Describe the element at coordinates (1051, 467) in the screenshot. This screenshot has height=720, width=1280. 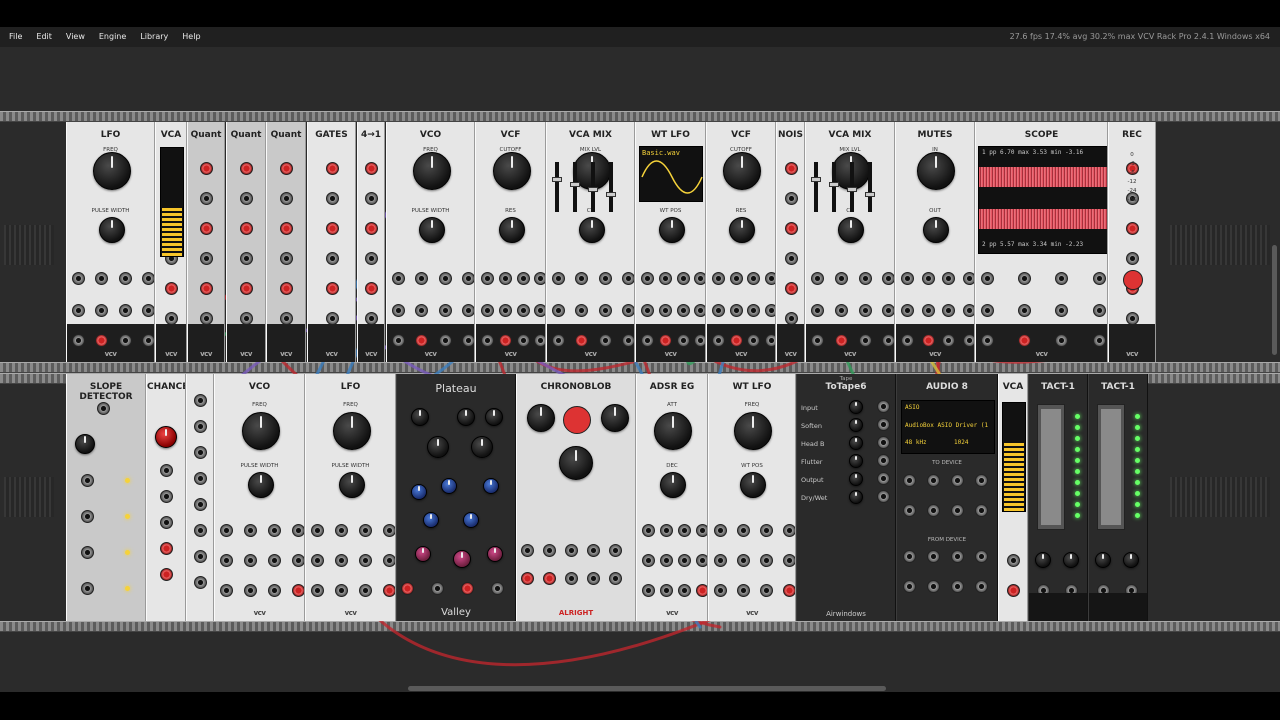
I see `tact-slider` at that location.